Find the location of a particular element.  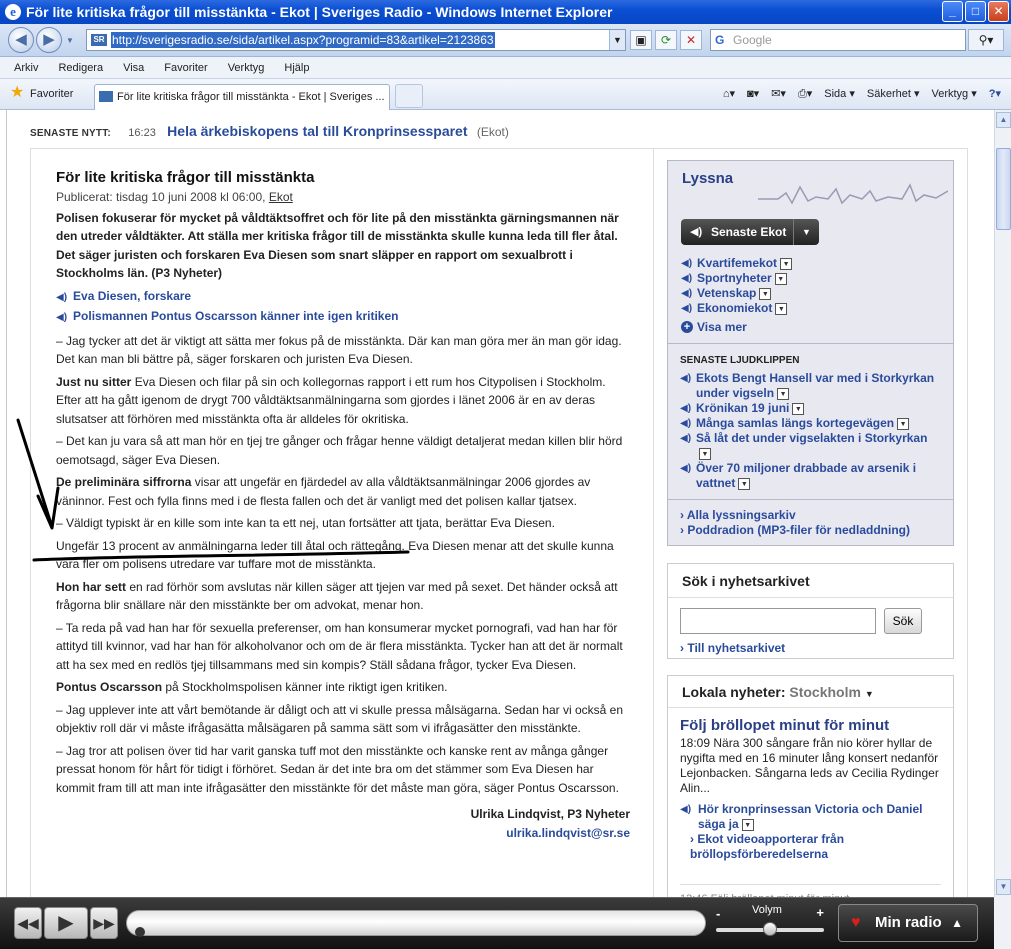

archive-search-input is located at coordinates (778, 621).